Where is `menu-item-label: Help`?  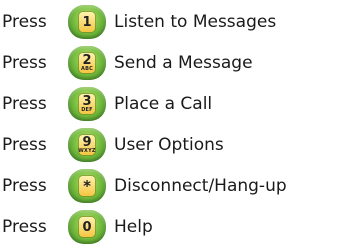 menu-item-label: Help is located at coordinates (133, 227).